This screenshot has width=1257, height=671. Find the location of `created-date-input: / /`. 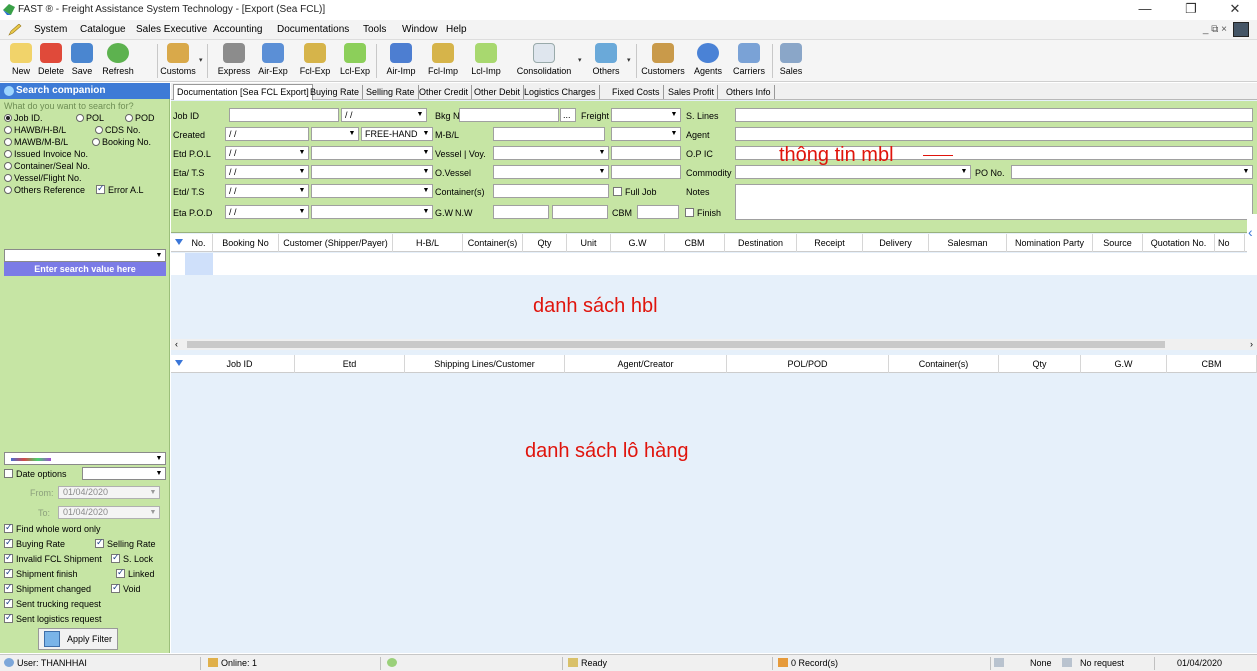

created-date-input: / / is located at coordinates (267, 134).